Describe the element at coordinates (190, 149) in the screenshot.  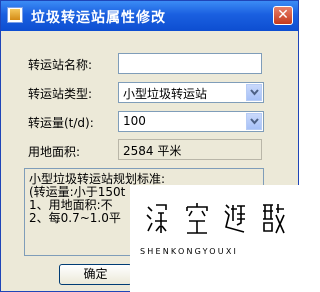
I see `area-value: 2584 平米` at that location.